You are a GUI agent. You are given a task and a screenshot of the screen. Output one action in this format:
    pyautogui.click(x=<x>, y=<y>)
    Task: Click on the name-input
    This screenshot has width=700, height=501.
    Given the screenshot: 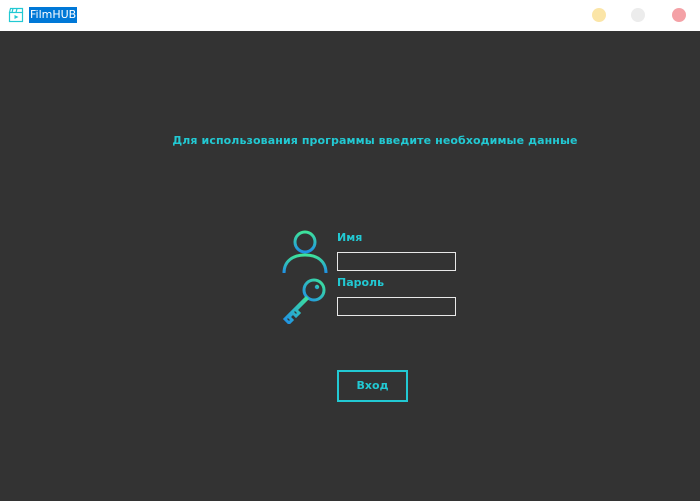 What is the action you would take?
    pyautogui.click(x=396, y=261)
    